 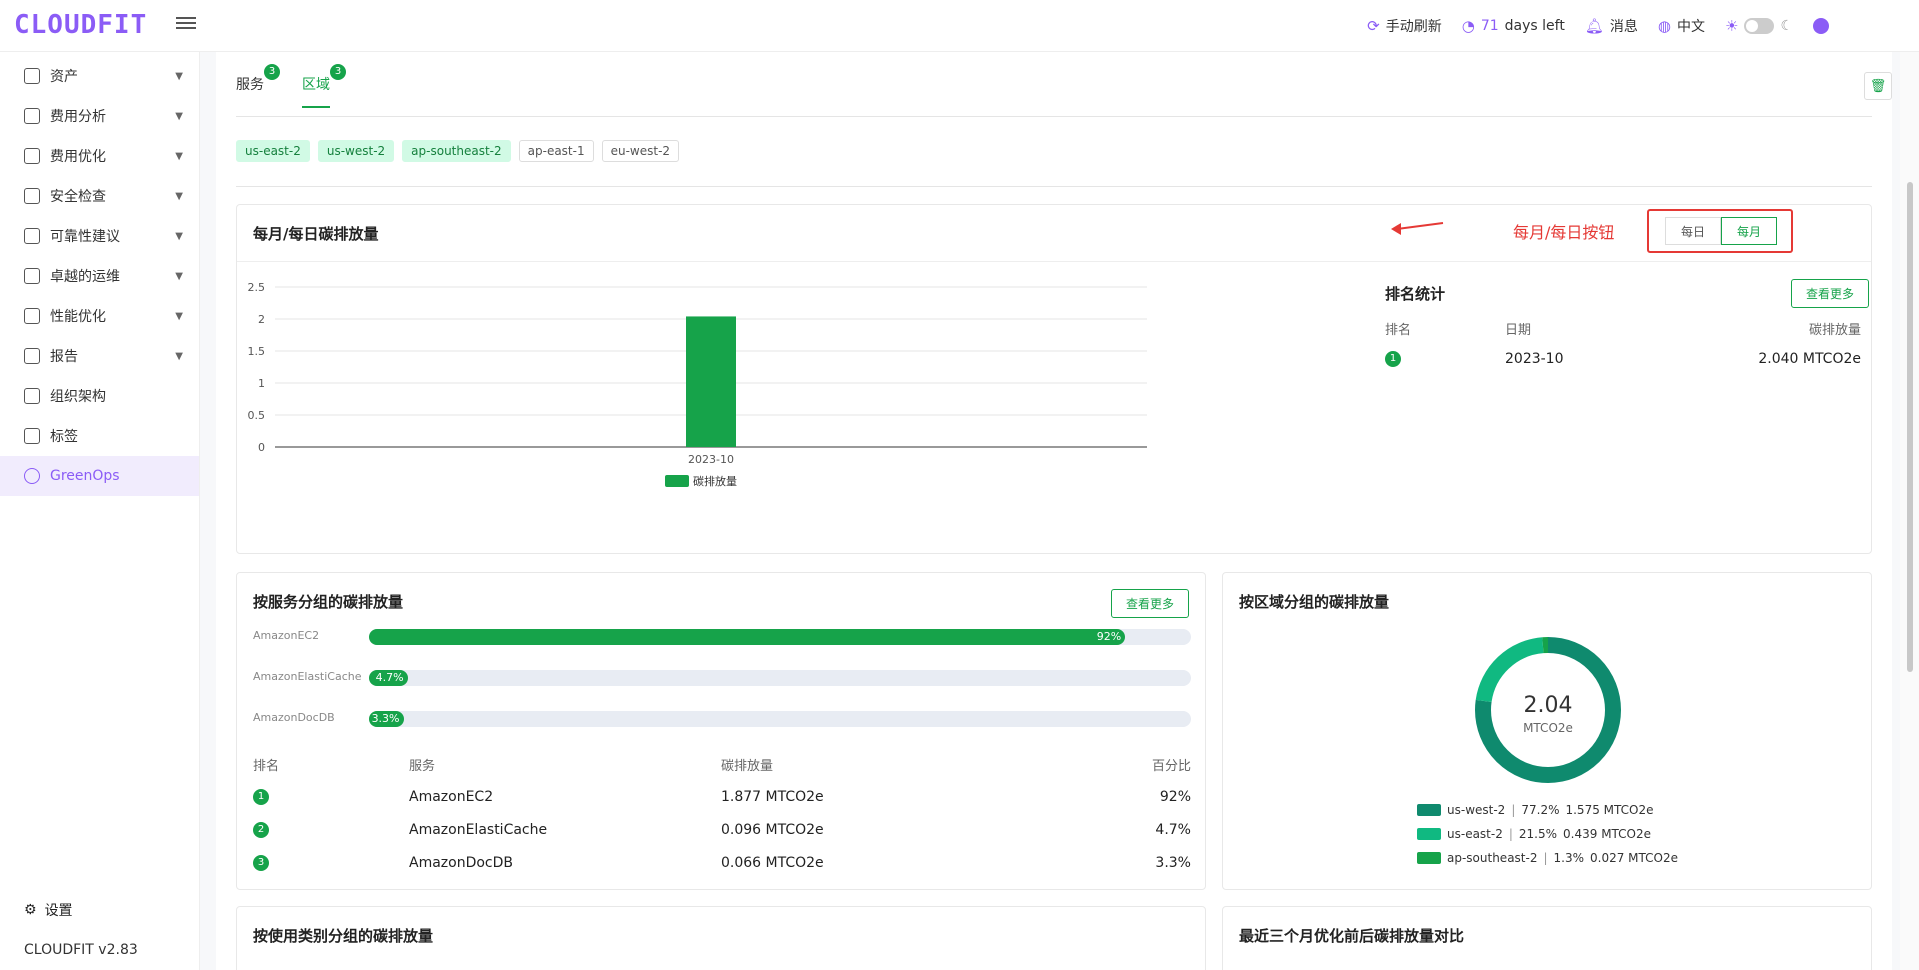 What do you see at coordinates (1468, 26) in the screenshot?
I see `clock-icon: ◔` at bounding box center [1468, 26].